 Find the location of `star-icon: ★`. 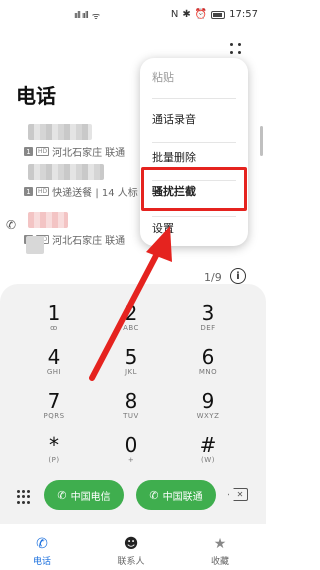

star-icon: ★ is located at coordinates (220, 544).